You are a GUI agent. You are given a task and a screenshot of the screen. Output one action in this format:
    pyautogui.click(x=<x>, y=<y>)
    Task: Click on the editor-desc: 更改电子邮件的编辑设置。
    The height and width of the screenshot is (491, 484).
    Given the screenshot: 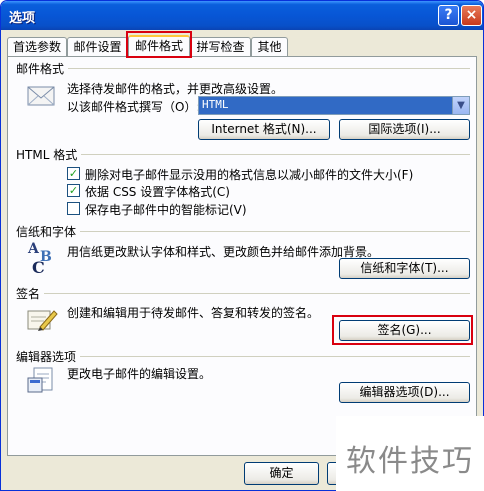 What is the action you would take?
    pyautogui.click(x=139, y=374)
    